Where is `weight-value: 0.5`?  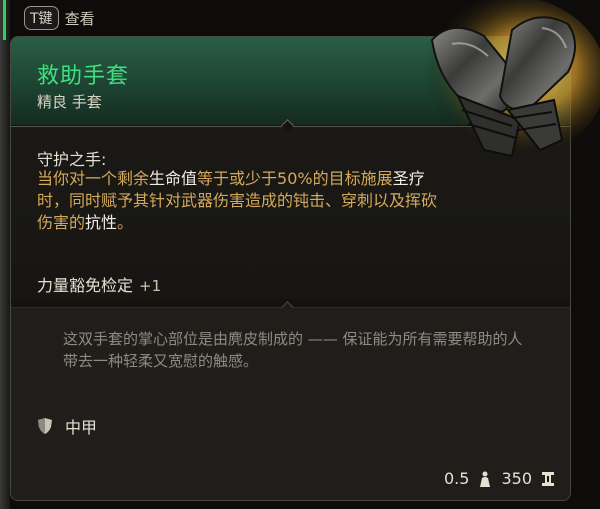 weight-value: 0.5 is located at coordinates (457, 478).